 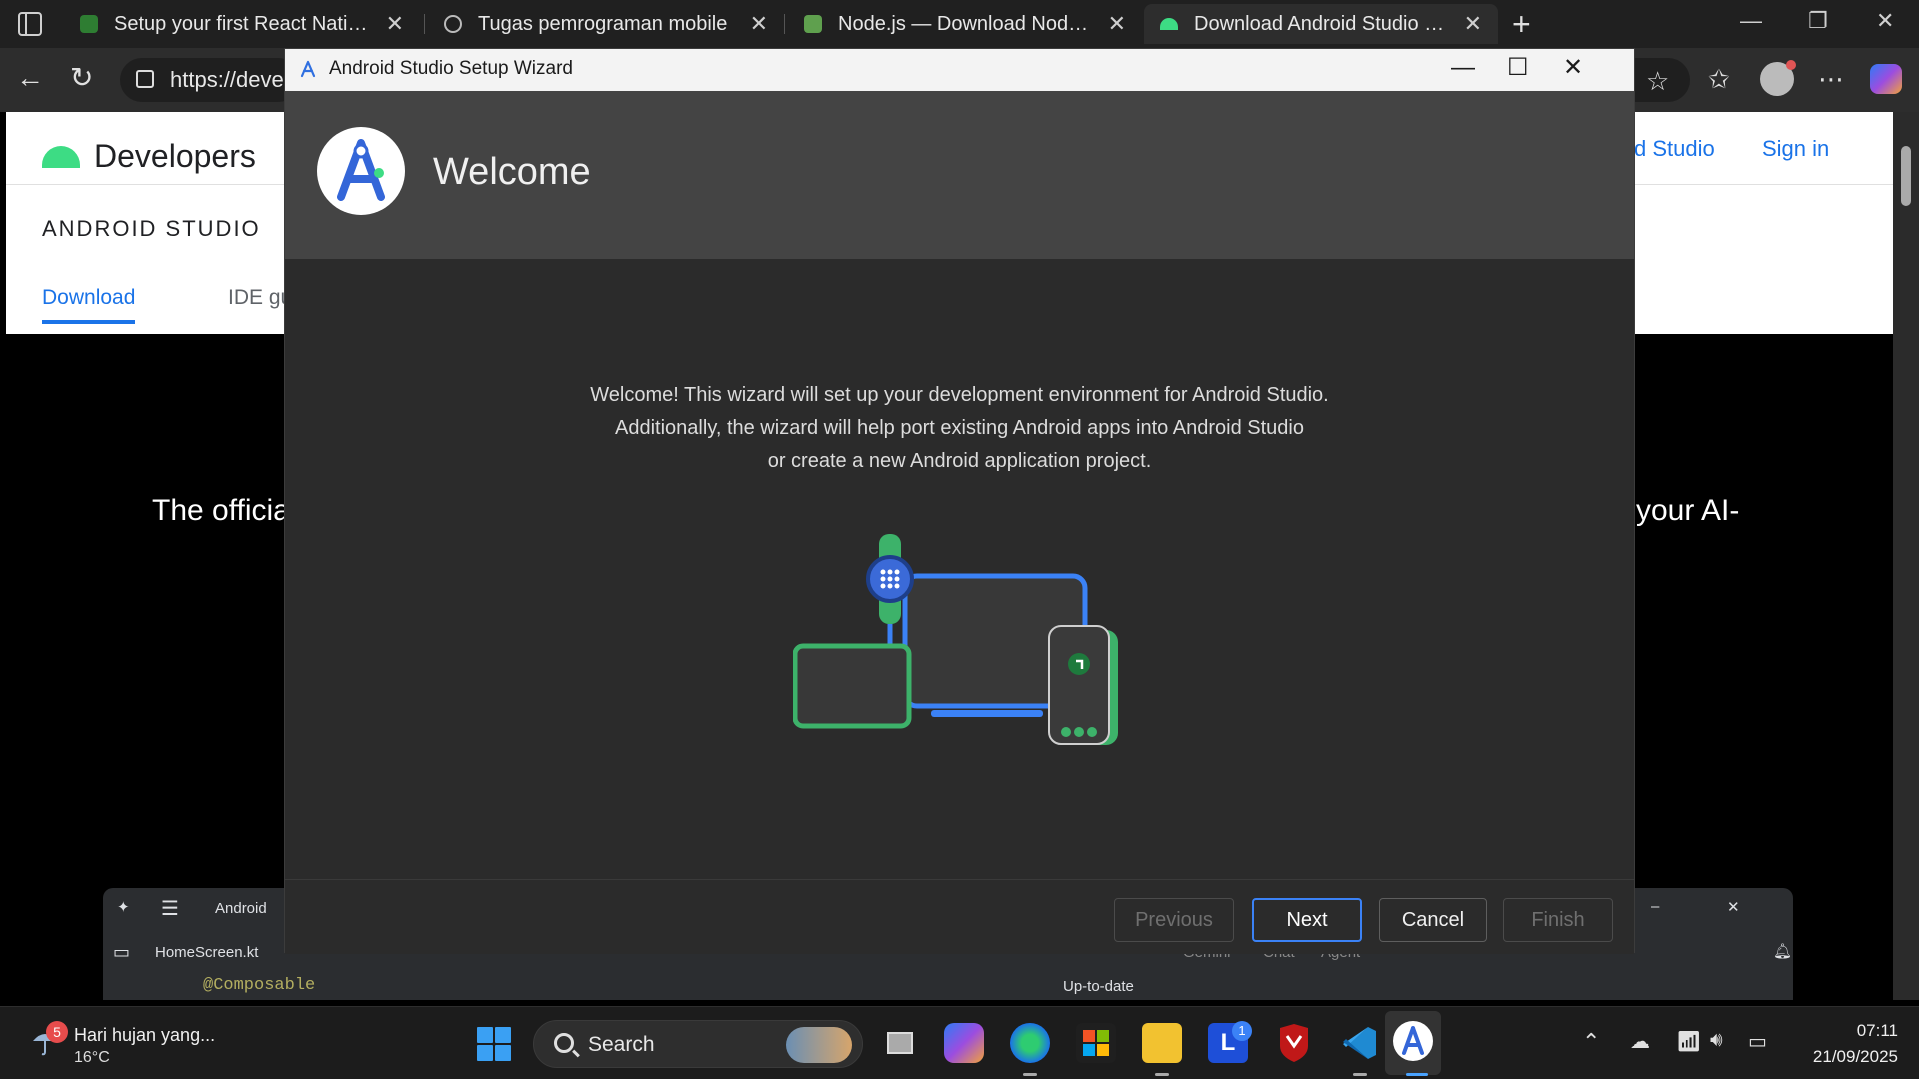 What do you see at coordinates (207, 952) in the screenshot?
I see `ide-file-tab: HomeScreen.kt` at bounding box center [207, 952].